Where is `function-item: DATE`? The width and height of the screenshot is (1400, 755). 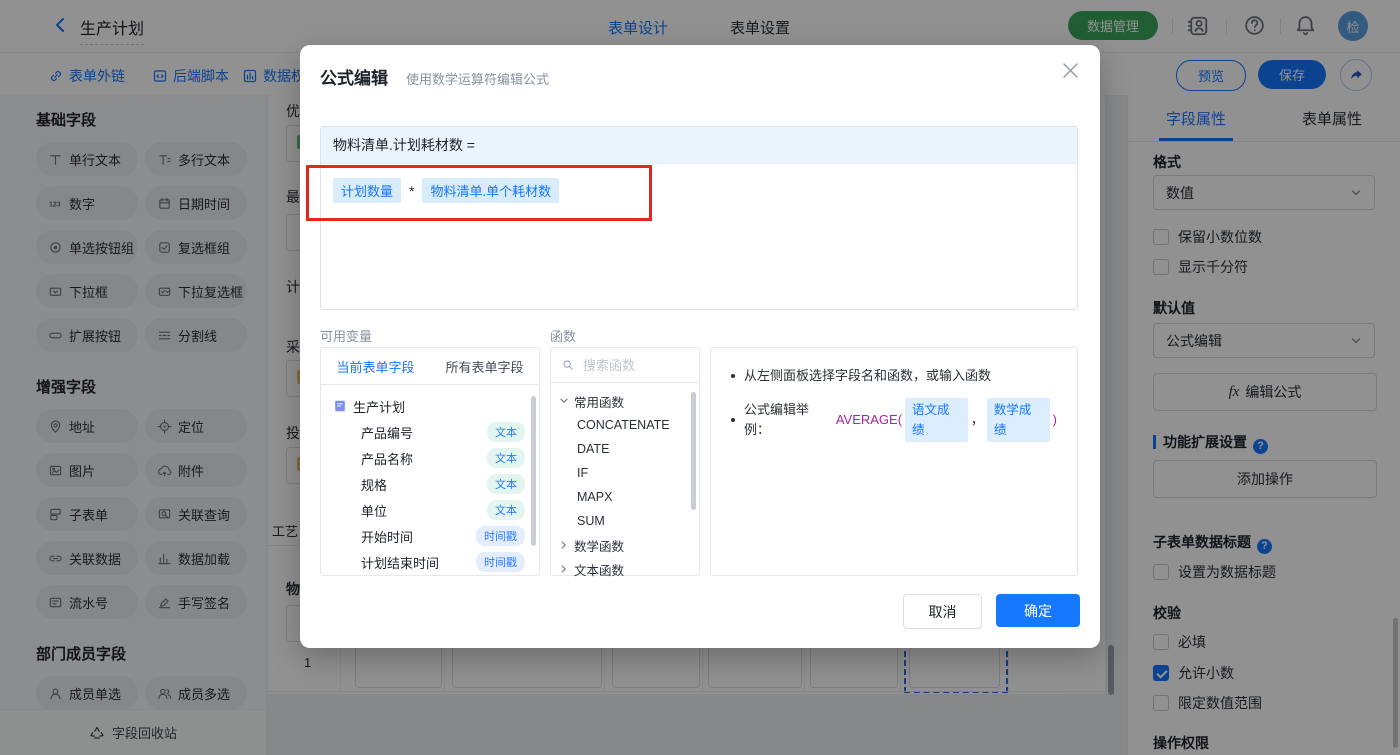 function-item: DATE is located at coordinates (625, 449).